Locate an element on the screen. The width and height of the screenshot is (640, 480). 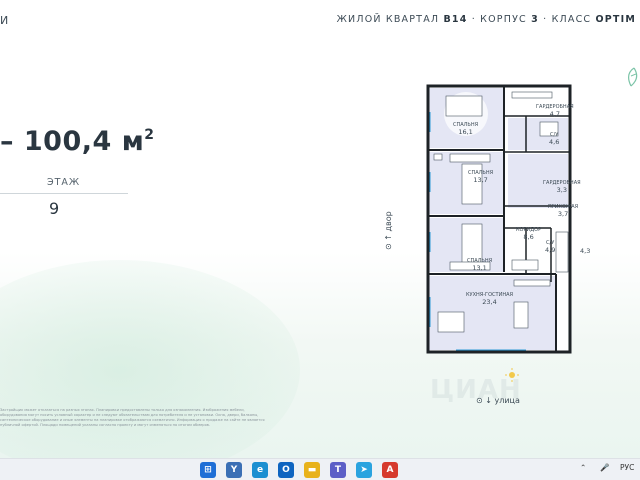
room-area: 4,3 is located at coordinates (585, 251).